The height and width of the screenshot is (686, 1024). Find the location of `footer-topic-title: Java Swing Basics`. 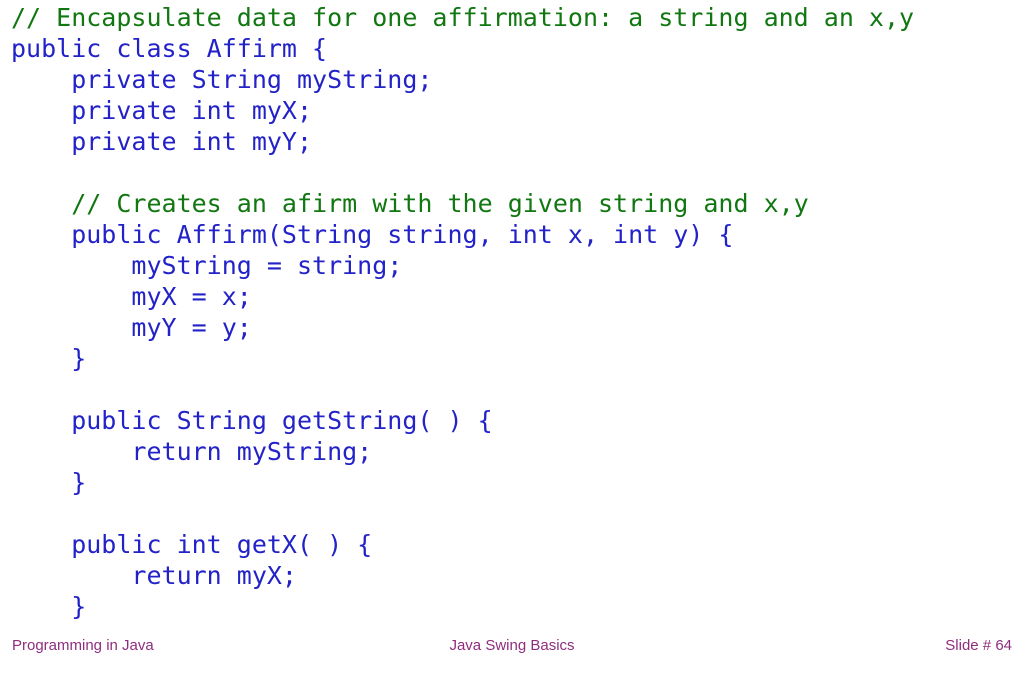

footer-topic-title: Java Swing Basics is located at coordinates (512, 645).